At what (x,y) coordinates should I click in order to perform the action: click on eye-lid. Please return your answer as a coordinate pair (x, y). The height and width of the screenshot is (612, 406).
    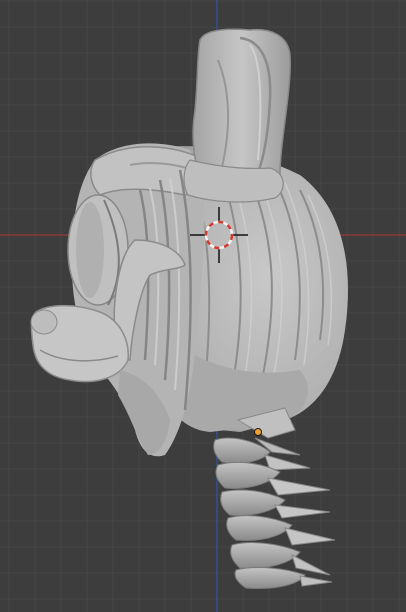
    Looking at the image, I should click on (90, 250).